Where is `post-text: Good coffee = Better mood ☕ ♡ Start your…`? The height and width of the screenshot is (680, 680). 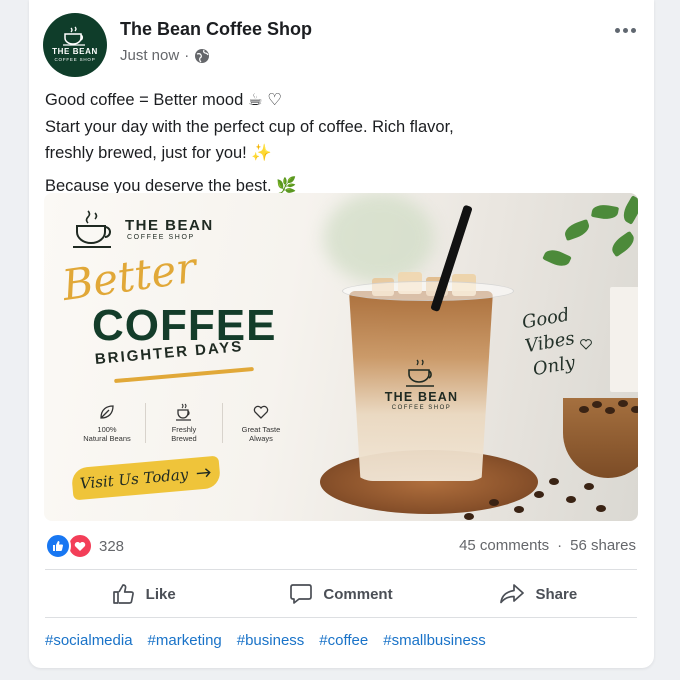
post-text: Good coffee = Better mood ☕ ♡ Start your… is located at coordinates (325, 143).